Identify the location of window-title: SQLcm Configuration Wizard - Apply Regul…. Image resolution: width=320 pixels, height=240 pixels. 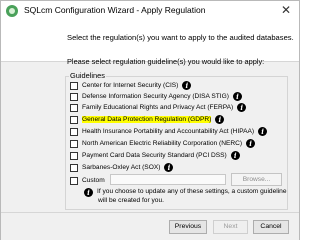
(115, 10).